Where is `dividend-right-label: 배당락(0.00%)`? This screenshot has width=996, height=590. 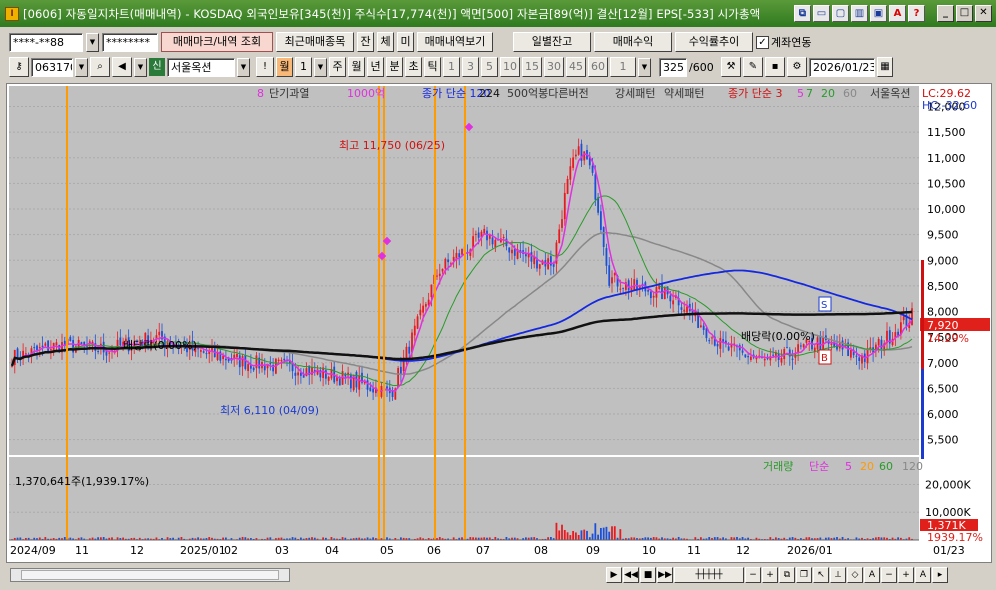 dividend-right-label: 배당락(0.00%) is located at coordinates (778, 336).